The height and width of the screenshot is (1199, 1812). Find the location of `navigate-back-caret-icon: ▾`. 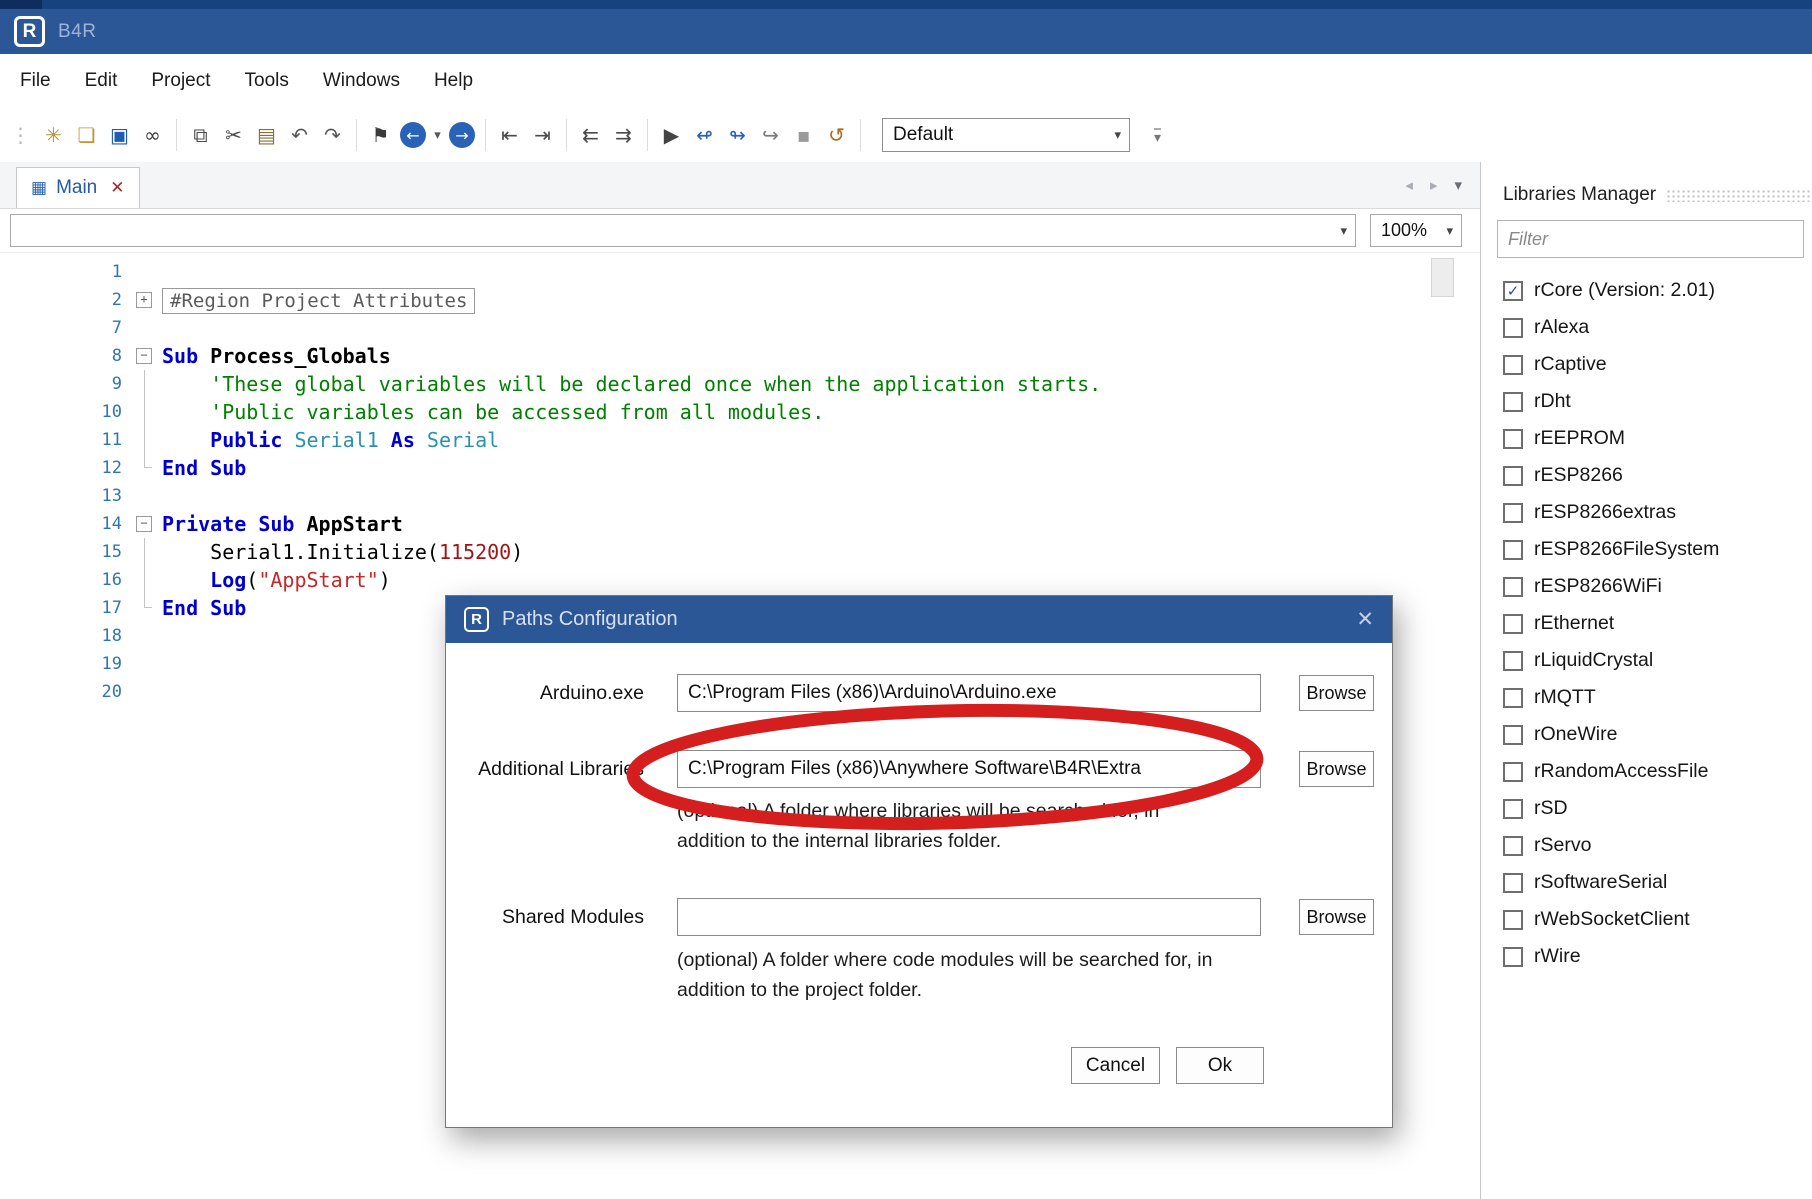

navigate-back-caret-icon: ▾ is located at coordinates (437, 135).